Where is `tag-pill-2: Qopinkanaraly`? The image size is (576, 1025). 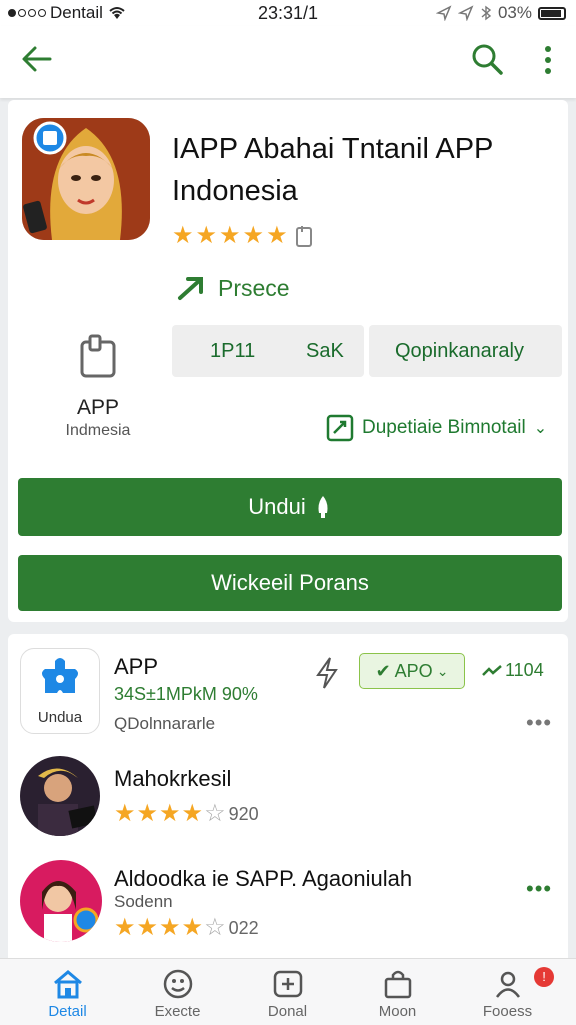 tag-pill-2: Qopinkanaraly is located at coordinates (465, 351).